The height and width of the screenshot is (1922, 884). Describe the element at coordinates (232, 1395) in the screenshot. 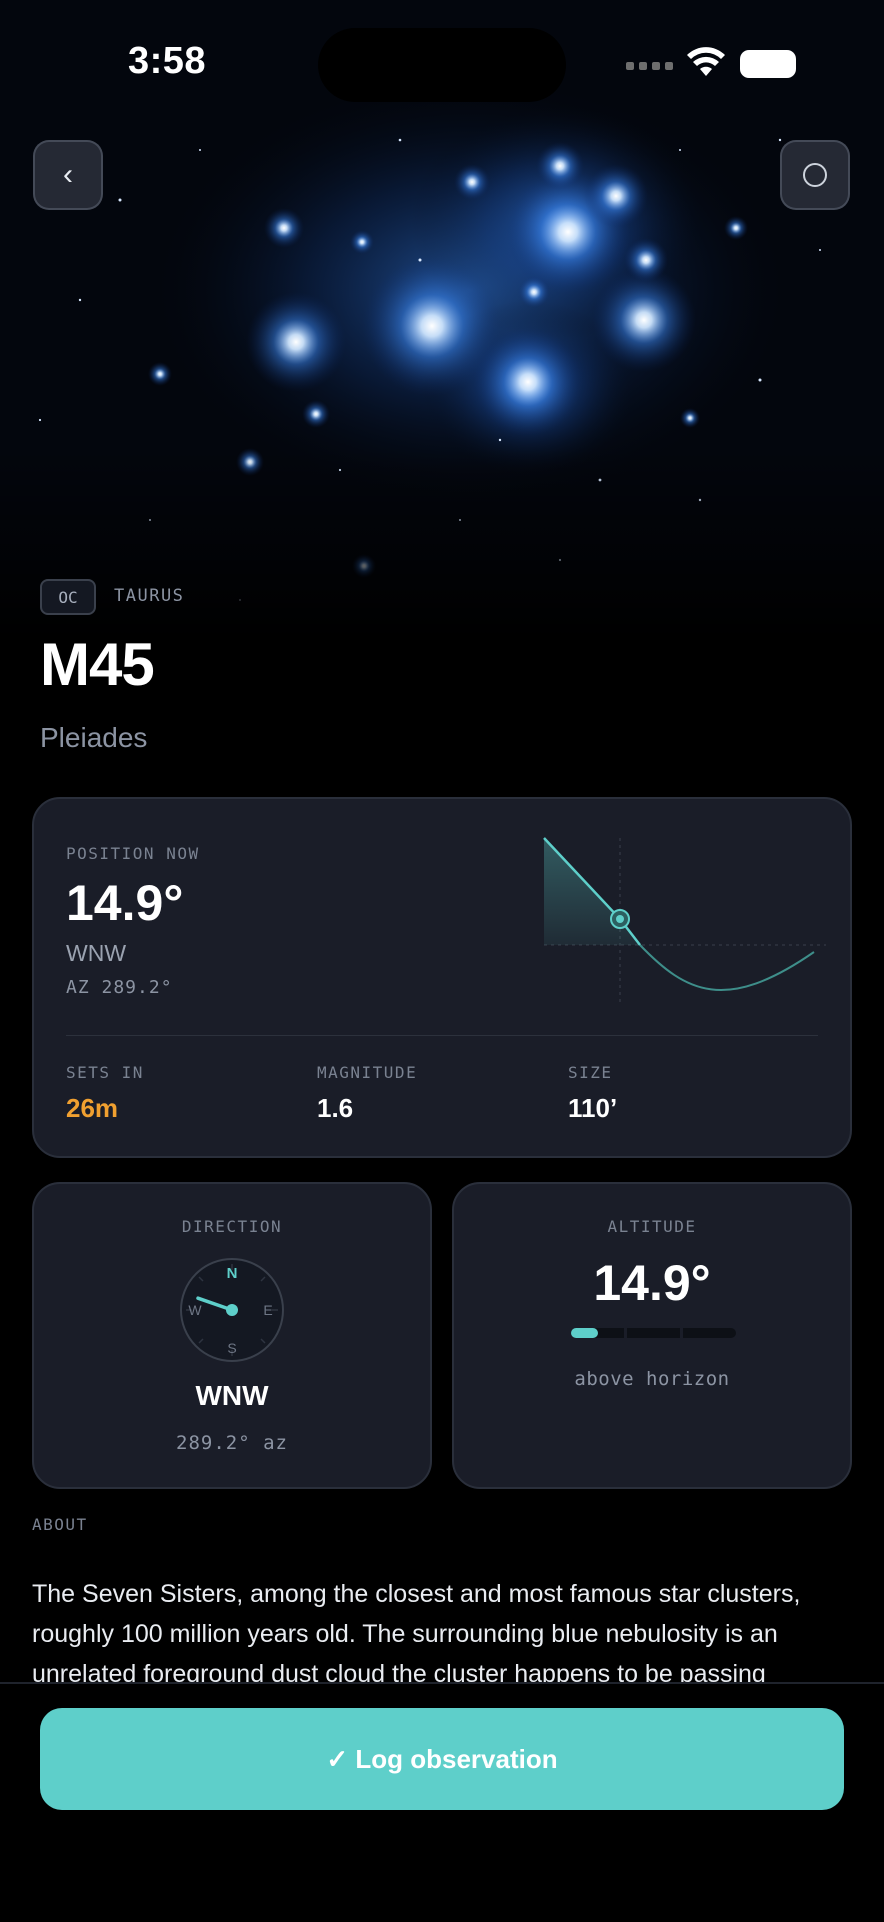

I see `direction-value: WNW` at that location.